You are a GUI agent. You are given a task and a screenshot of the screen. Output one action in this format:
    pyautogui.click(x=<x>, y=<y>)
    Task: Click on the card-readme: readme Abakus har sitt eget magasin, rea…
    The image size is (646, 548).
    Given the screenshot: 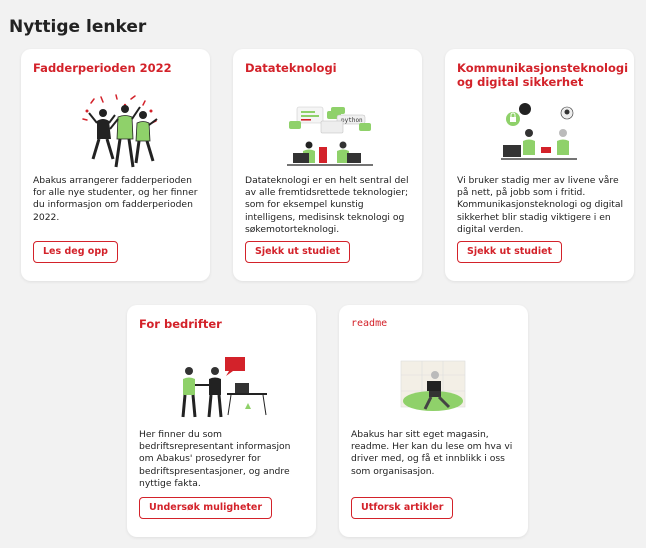 What is the action you would take?
    pyautogui.click(x=433, y=421)
    